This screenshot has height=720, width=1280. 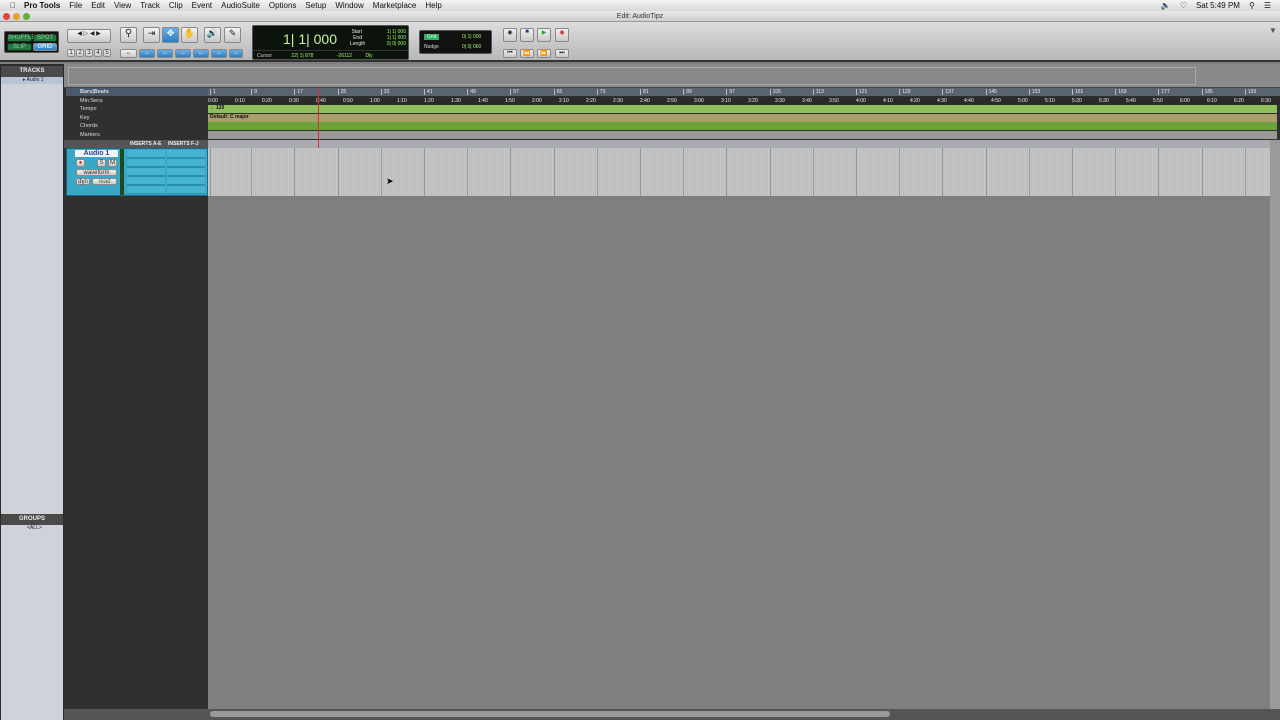 I want to click on key-value: Default: C major, so click(x=229, y=117).